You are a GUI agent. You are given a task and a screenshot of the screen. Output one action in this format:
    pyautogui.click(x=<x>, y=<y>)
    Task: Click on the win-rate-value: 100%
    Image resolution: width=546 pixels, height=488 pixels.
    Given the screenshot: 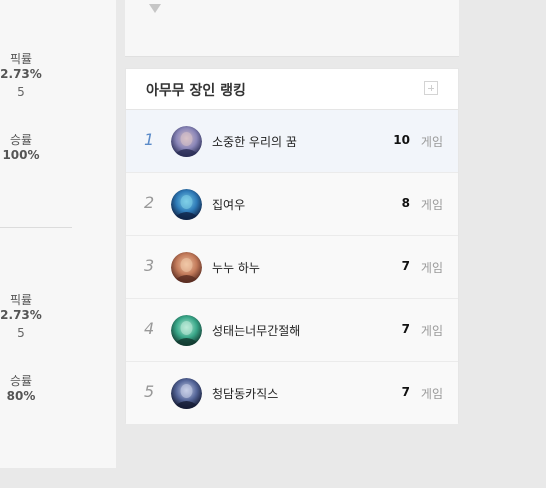 What is the action you would take?
    pyautogui.click(x=21, y=155)
    